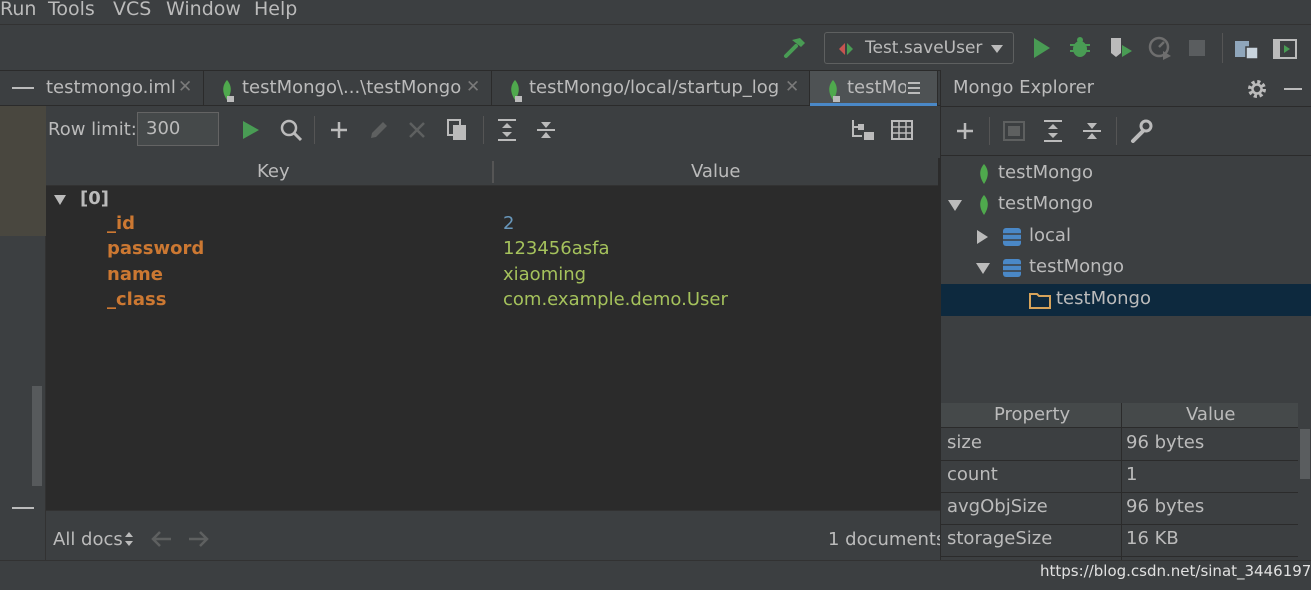 This screenshot has width=1311, height=590. I want to click on profiler-icon, so click(1160, 48).